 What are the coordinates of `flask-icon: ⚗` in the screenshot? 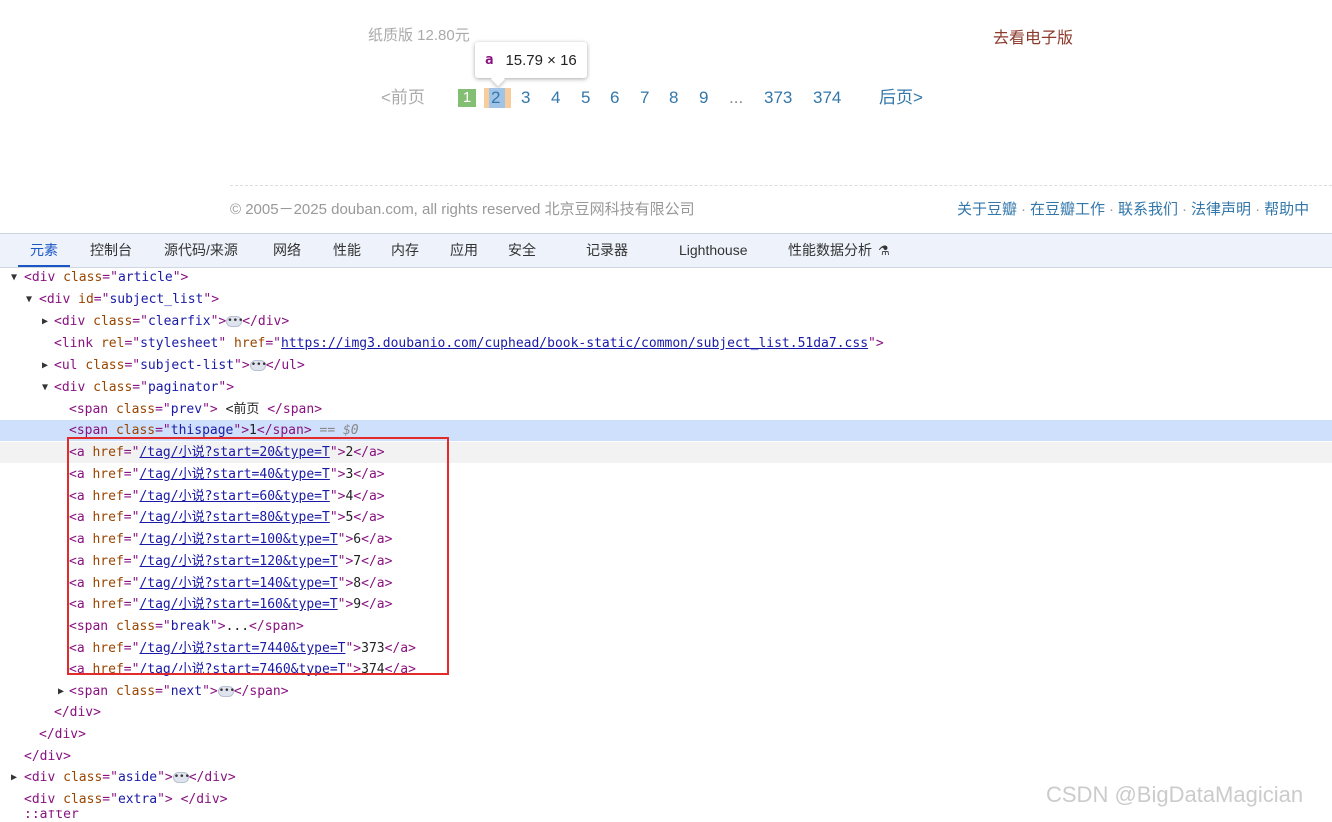 It's located at (884, 250).